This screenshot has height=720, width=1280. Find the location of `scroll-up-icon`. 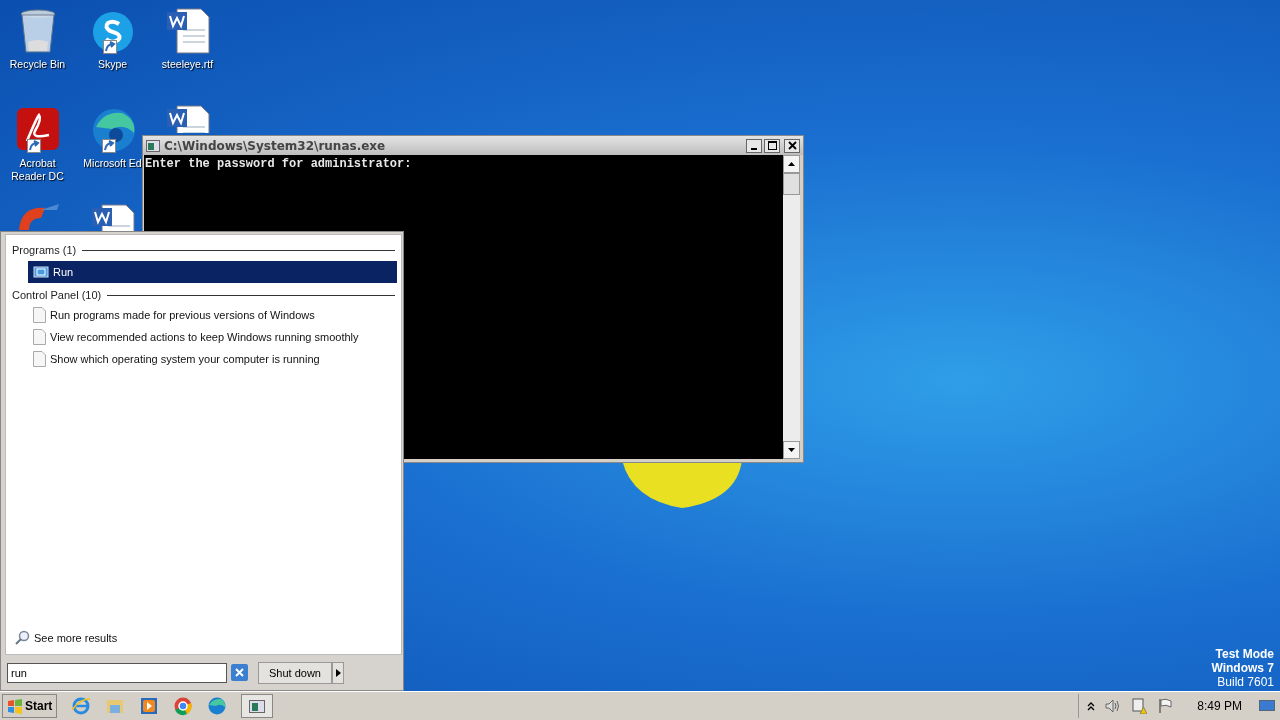

scroll-up-icon is located at coordinates (791, 164).